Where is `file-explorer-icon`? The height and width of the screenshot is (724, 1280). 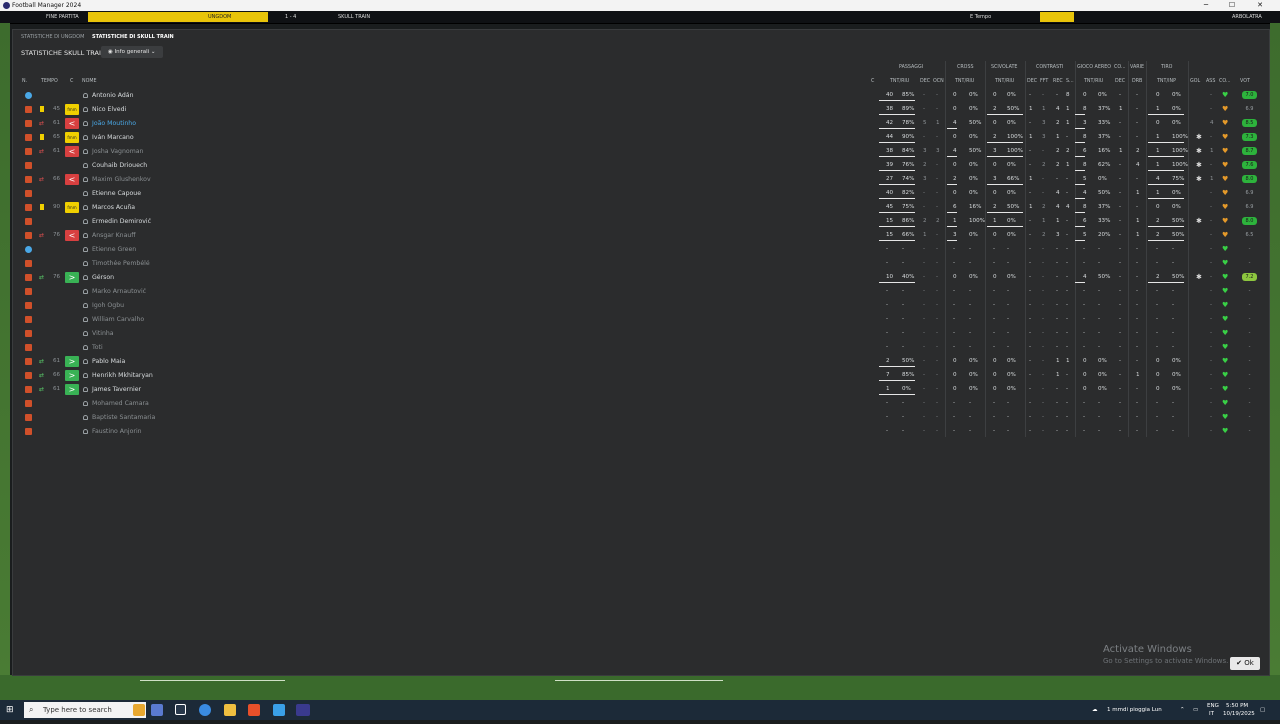
file-explorer-icon is located at coordinates (230, 710).